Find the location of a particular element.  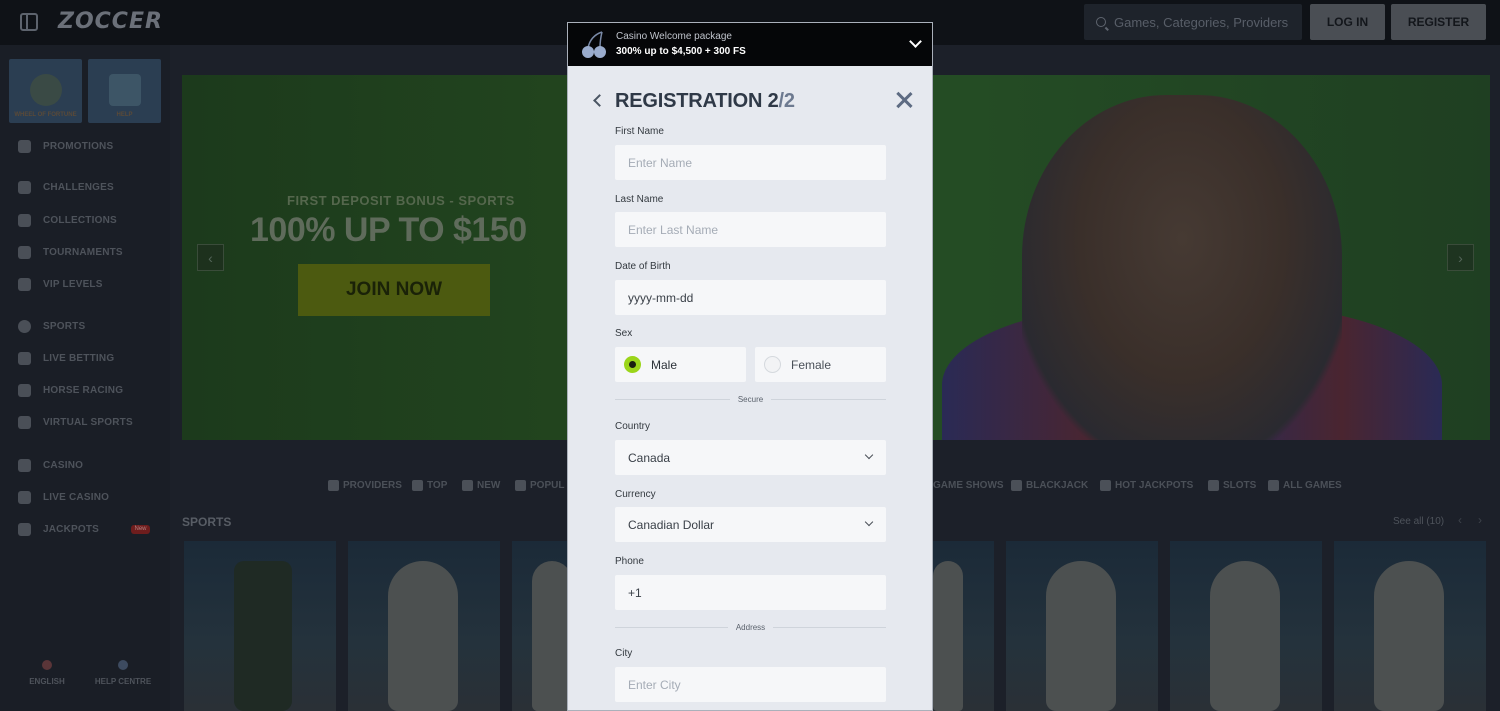

country-select: Canada is located at coordinates (750, 457).